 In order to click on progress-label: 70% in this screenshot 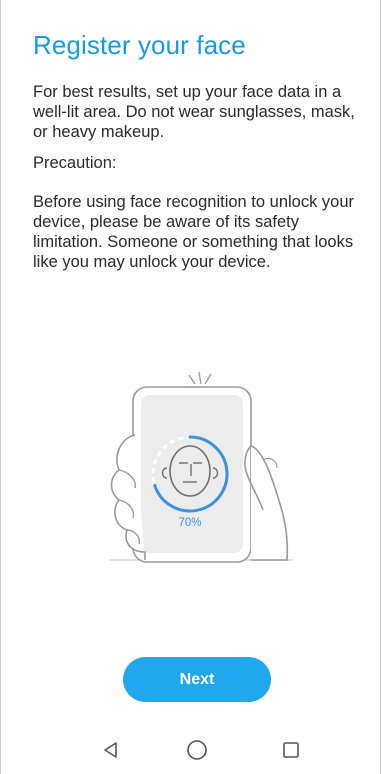, I will do `click(189, 523)`.